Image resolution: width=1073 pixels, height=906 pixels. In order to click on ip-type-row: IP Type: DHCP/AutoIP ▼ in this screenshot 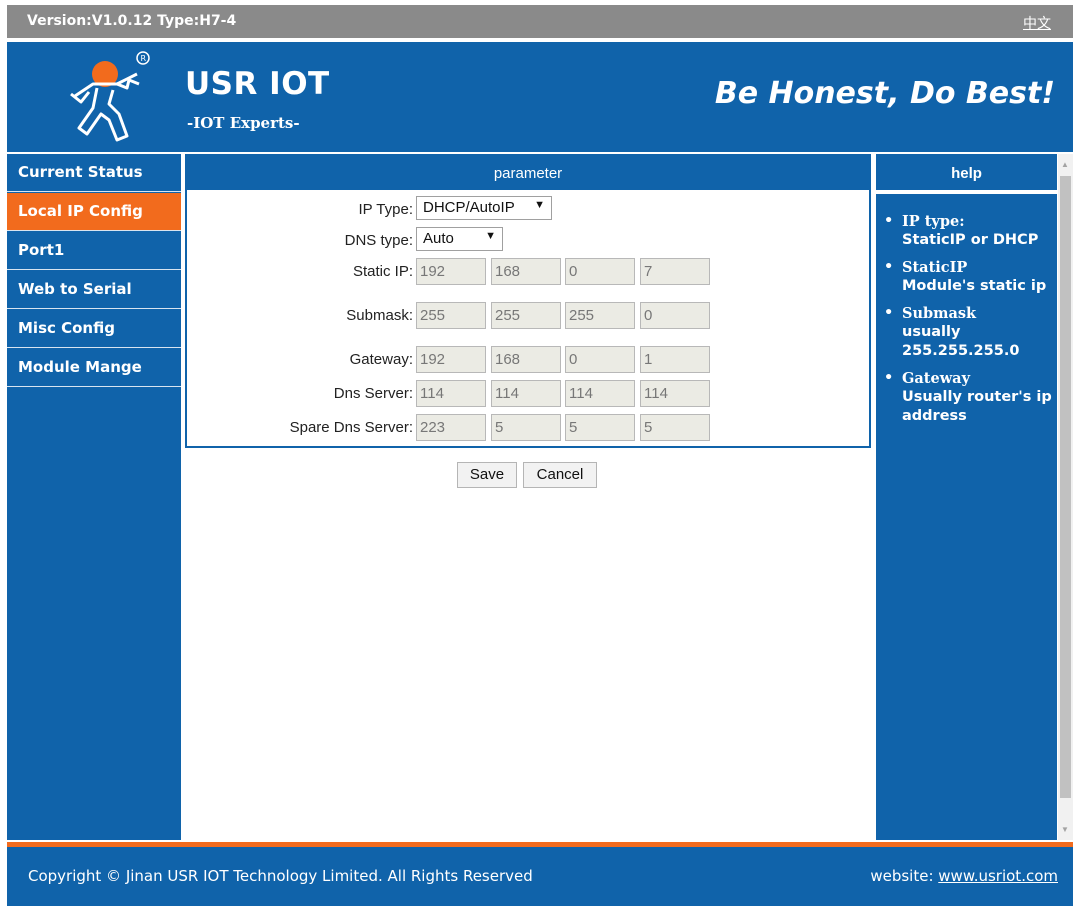, I will do `click(528, 210)`.